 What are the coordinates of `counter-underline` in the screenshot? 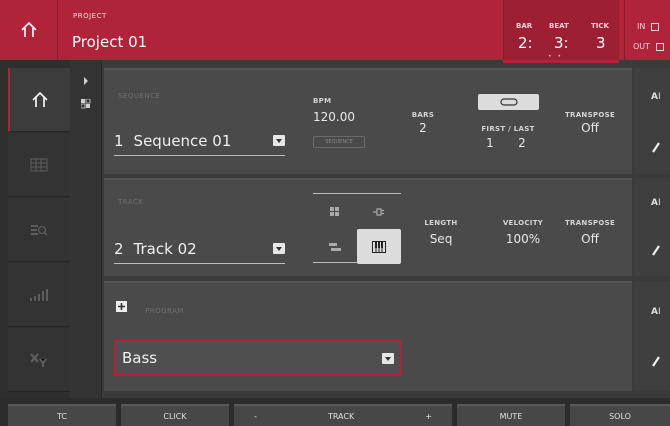 It's located at (561, 61).